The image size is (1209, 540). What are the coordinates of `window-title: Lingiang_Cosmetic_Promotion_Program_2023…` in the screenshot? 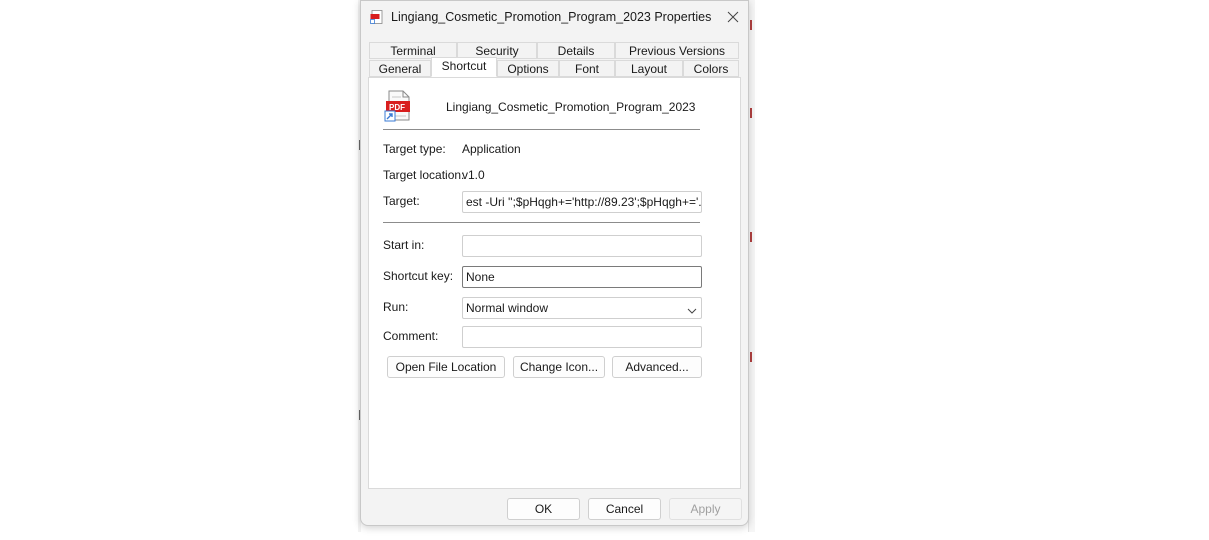 It's located at (551, 17).